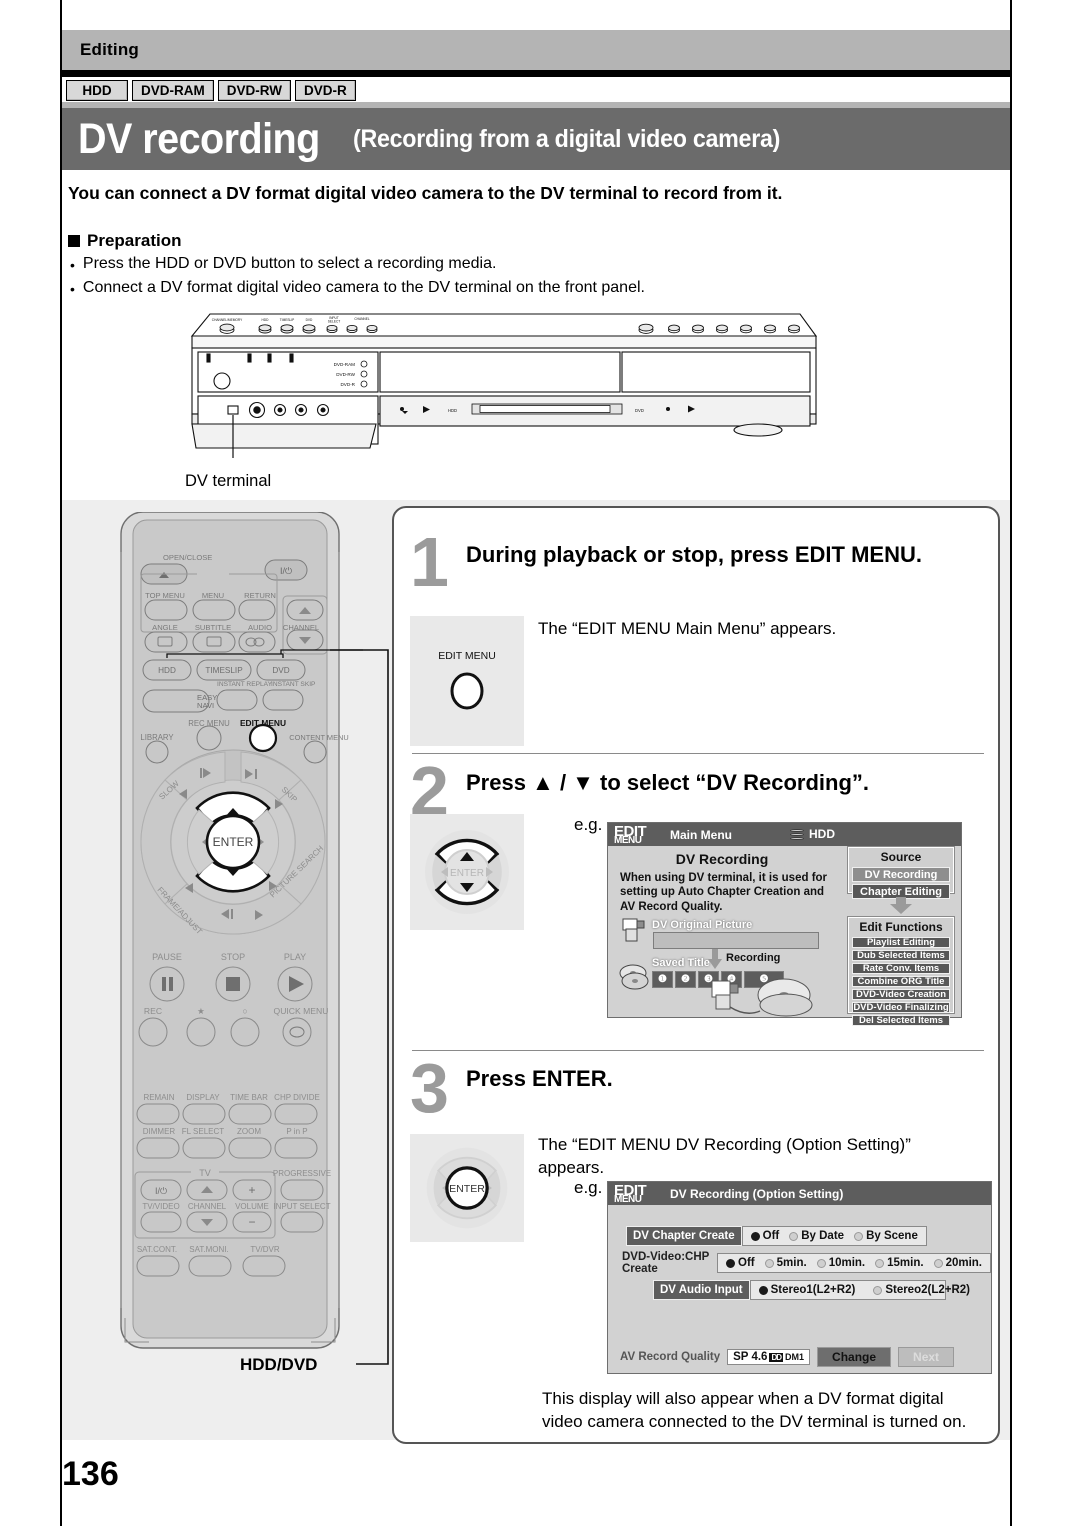  Describe the element at coordinates (921, 1290) in the screenshot. I see `choice-stereo2: Stereo2(L2+R2)` at that location.